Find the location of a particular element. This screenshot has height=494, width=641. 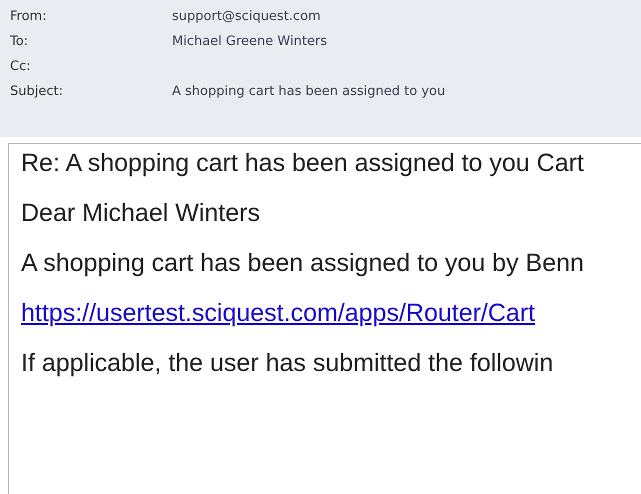

body-paragraph: Re: A shopping cart has been assigned to you Cart is located at coordinates (302, 163).